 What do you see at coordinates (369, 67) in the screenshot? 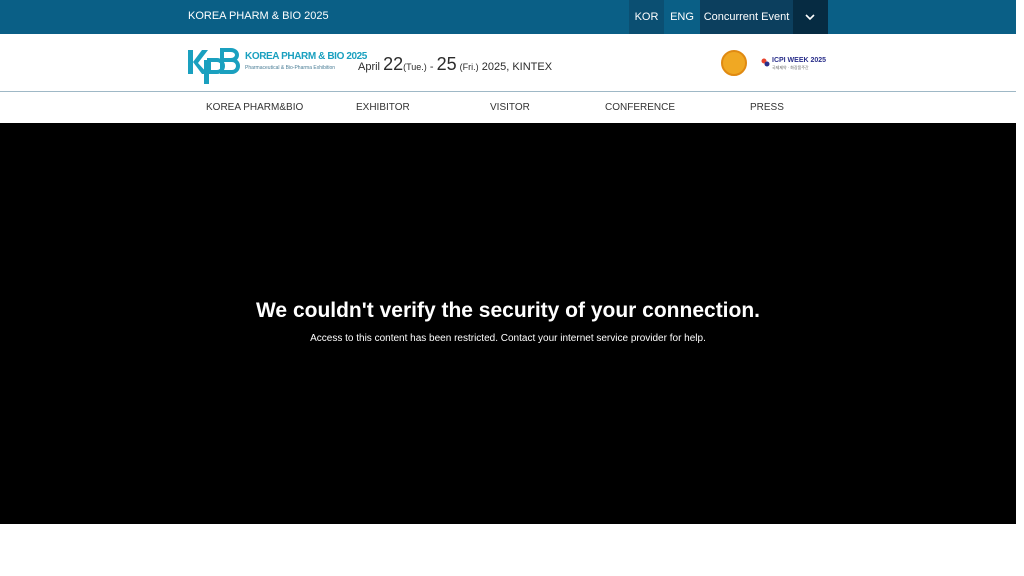
I see `date-month: April` at bounding box center [369, 67].